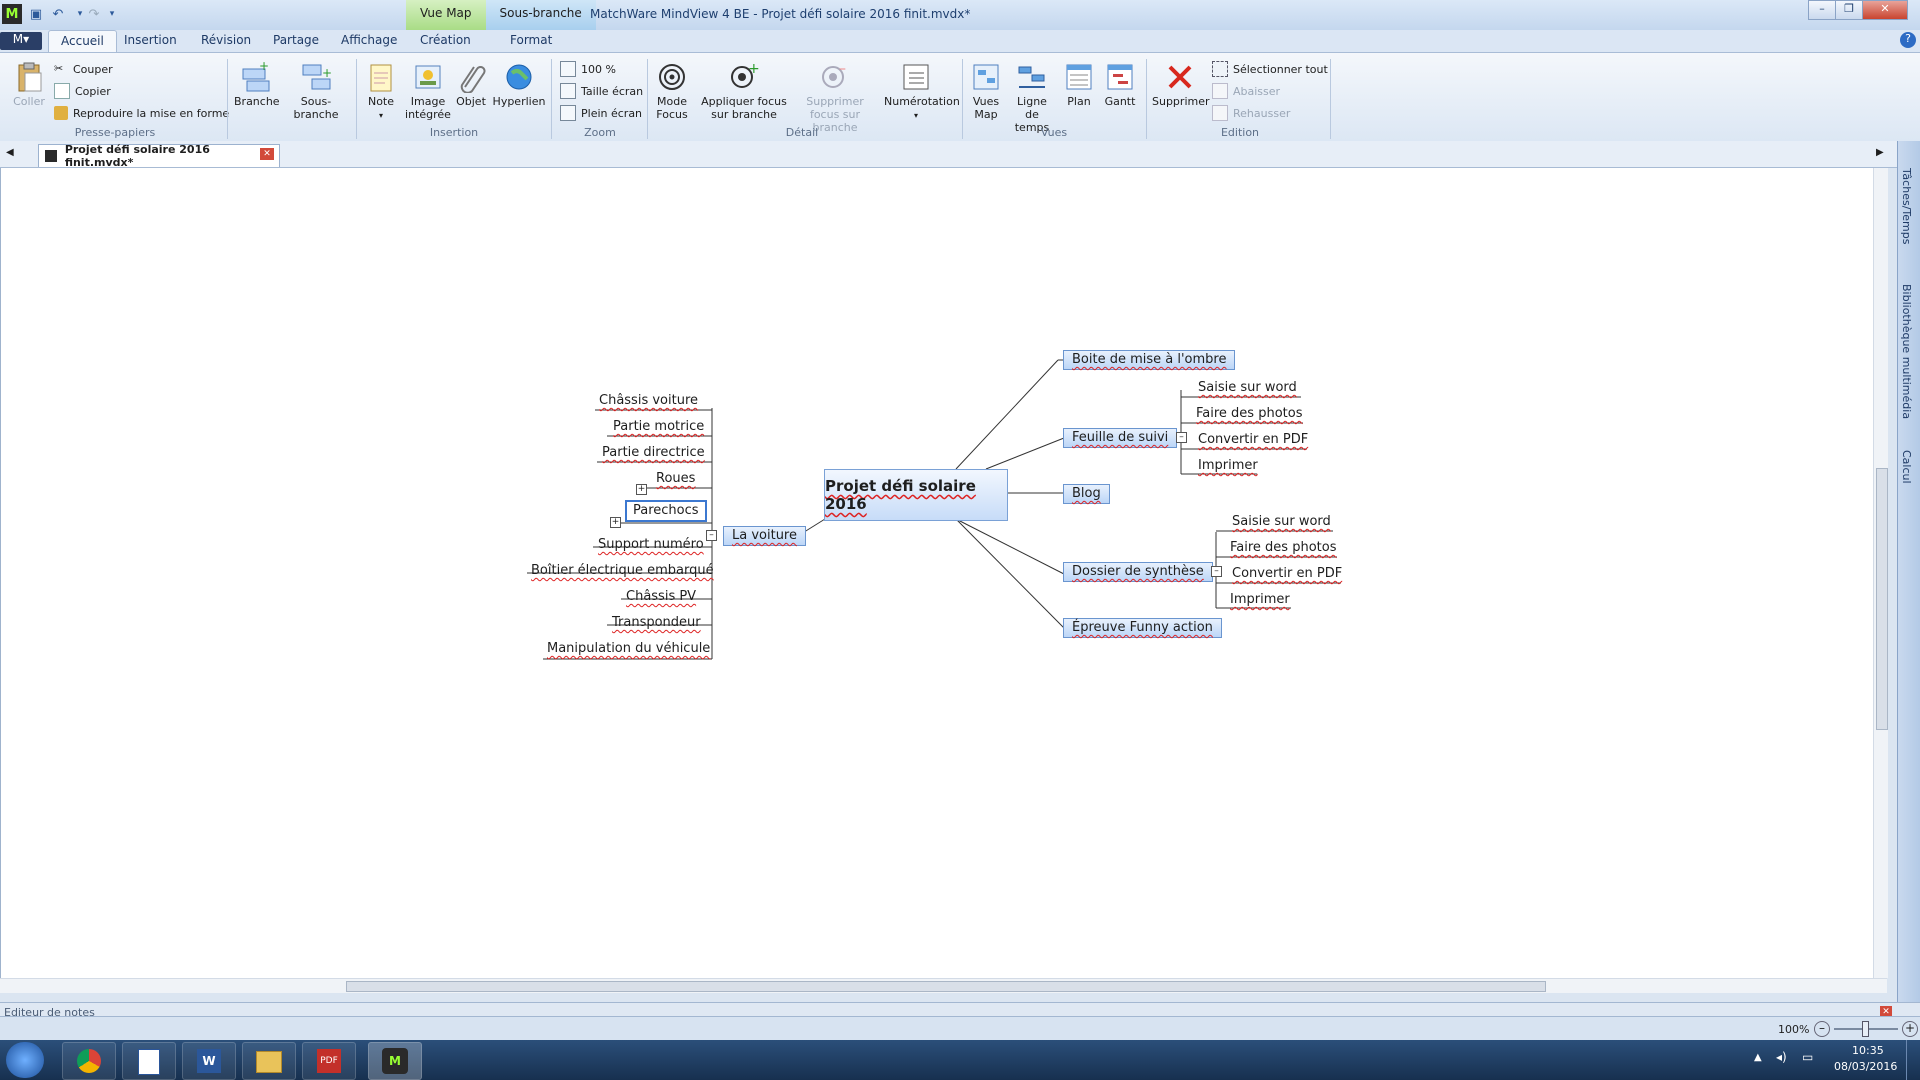 This screenshot has height=1080, width=1920. I want to click on zoom-100-button: 100 %, so click(588, 69).